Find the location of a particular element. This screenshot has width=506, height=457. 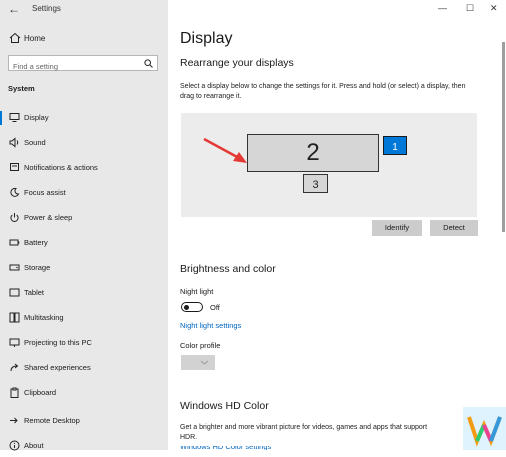

remote-desktop-icon is located at coordinates (14, 420).